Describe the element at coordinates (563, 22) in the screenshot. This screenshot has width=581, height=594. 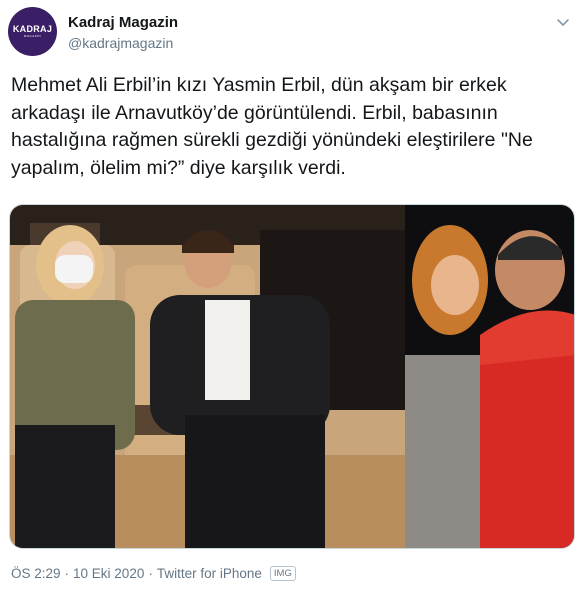
I see `chevron-down-icon` at that location.